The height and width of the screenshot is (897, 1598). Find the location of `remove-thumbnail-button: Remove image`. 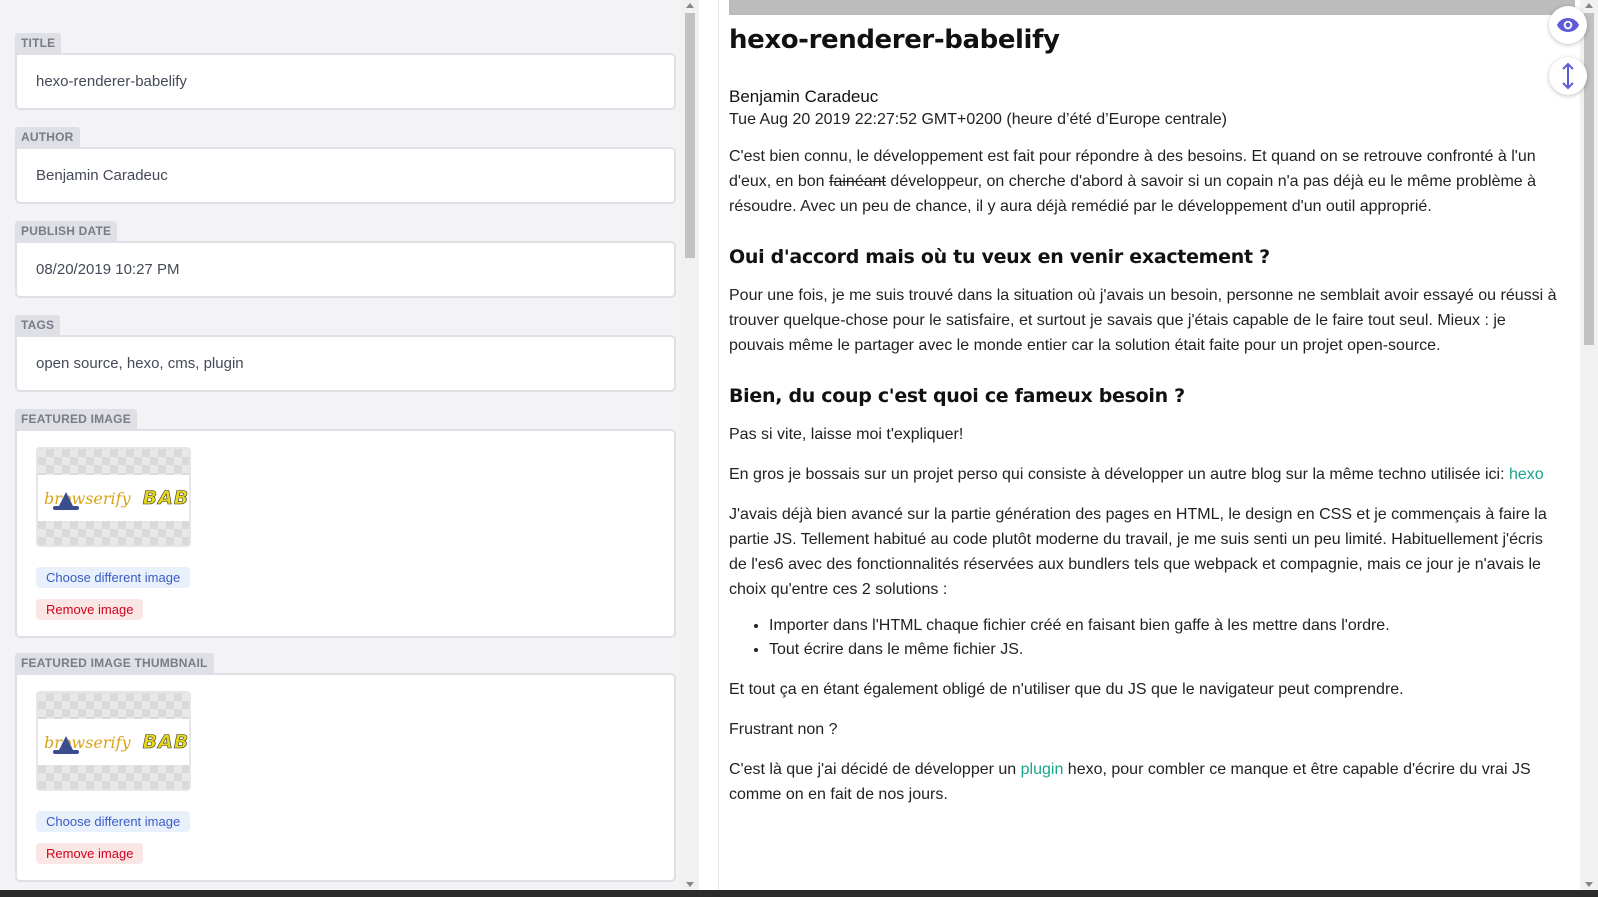

remove-thumbnail-button: Remove image is located at coordinates (90, 853).